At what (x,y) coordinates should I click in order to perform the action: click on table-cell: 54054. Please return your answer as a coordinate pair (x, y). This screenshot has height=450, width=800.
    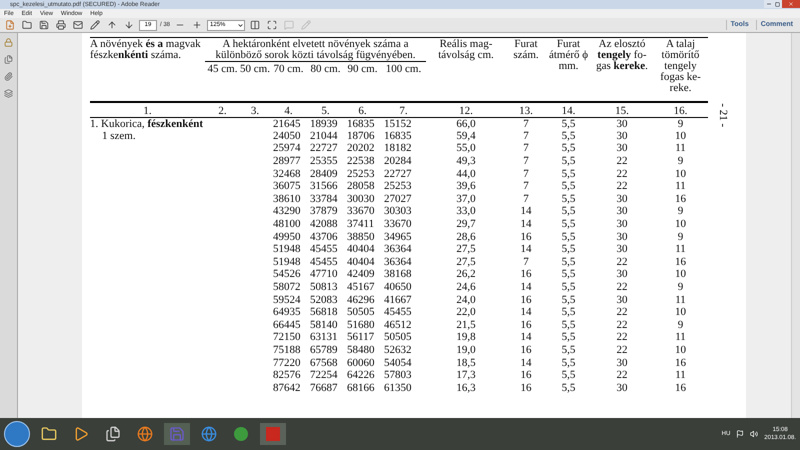
    Looking at the image, I should click on (398, 362).